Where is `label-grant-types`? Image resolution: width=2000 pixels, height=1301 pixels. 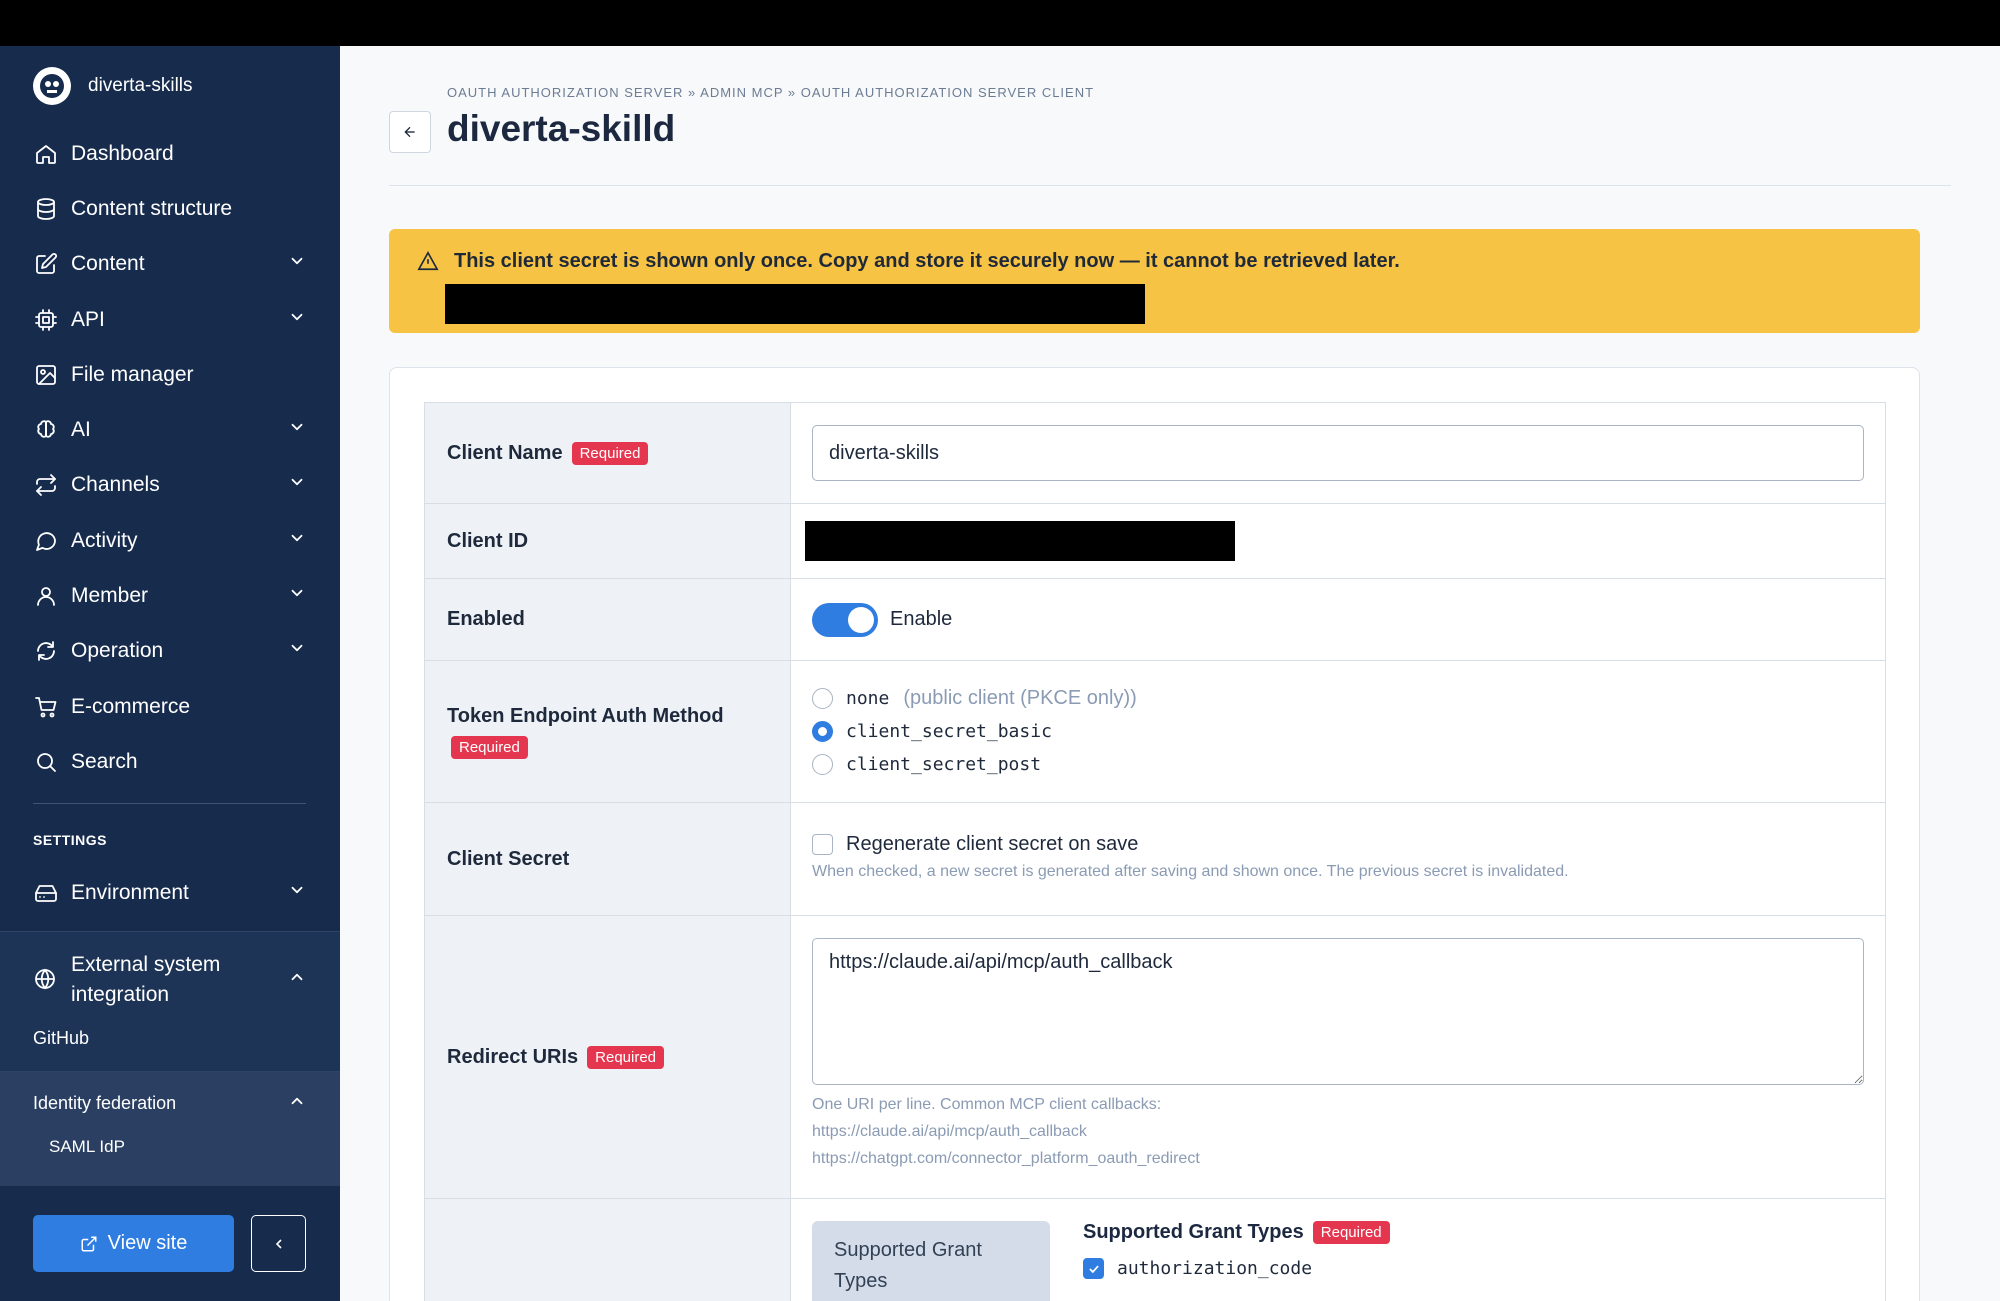 label-grant-types is located at coordinates (608, 1250).